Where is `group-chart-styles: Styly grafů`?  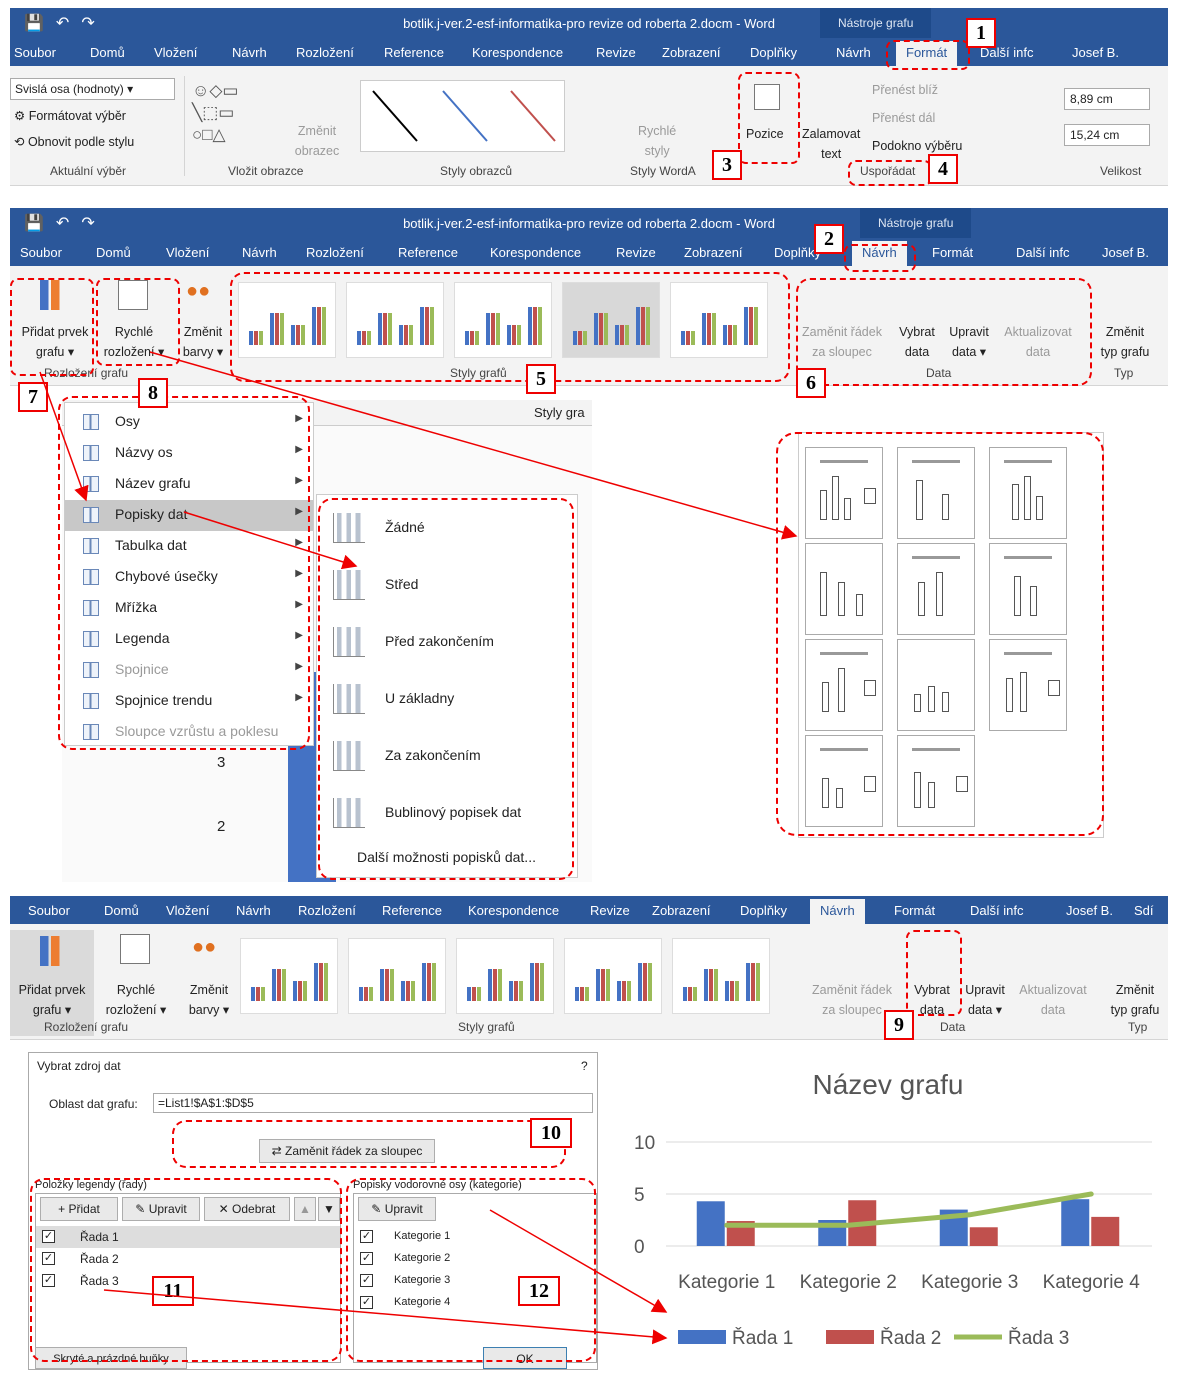 group-chart-styles: Styly grafů is located at coordinates (486, 1027).